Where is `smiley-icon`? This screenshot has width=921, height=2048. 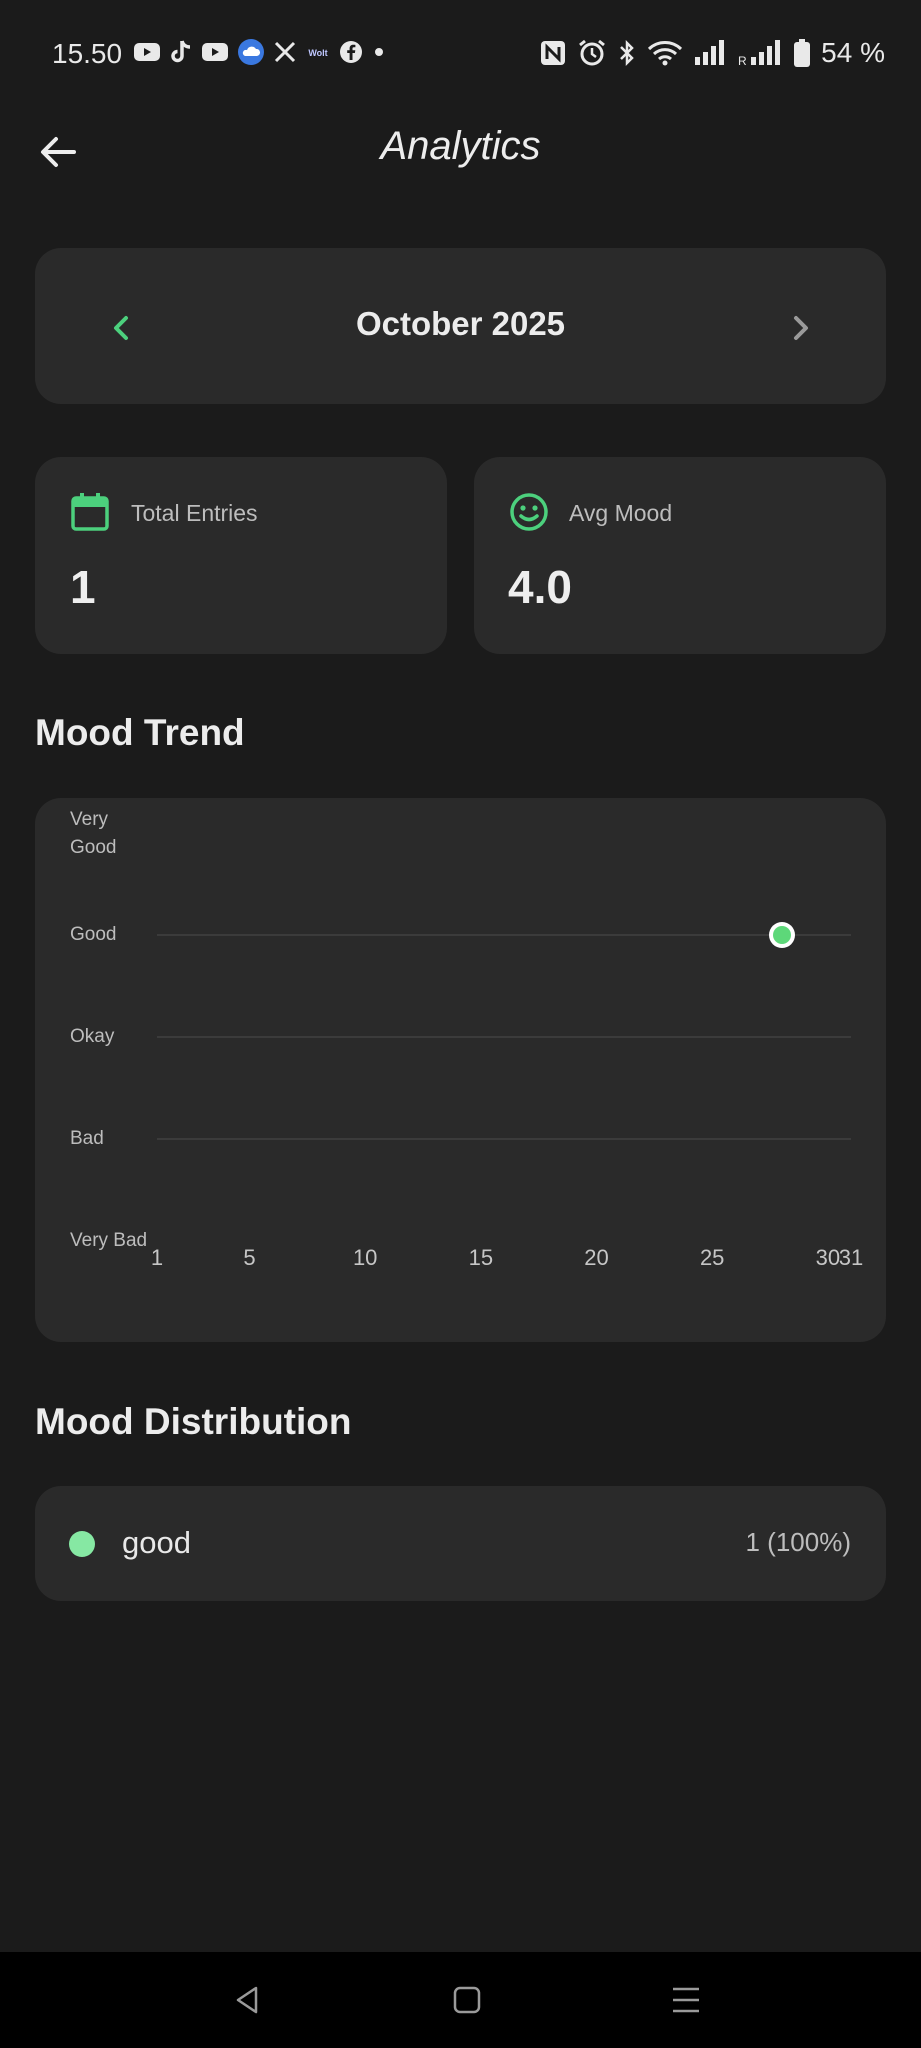
smiley-icon is located at coordinates (529, 512).